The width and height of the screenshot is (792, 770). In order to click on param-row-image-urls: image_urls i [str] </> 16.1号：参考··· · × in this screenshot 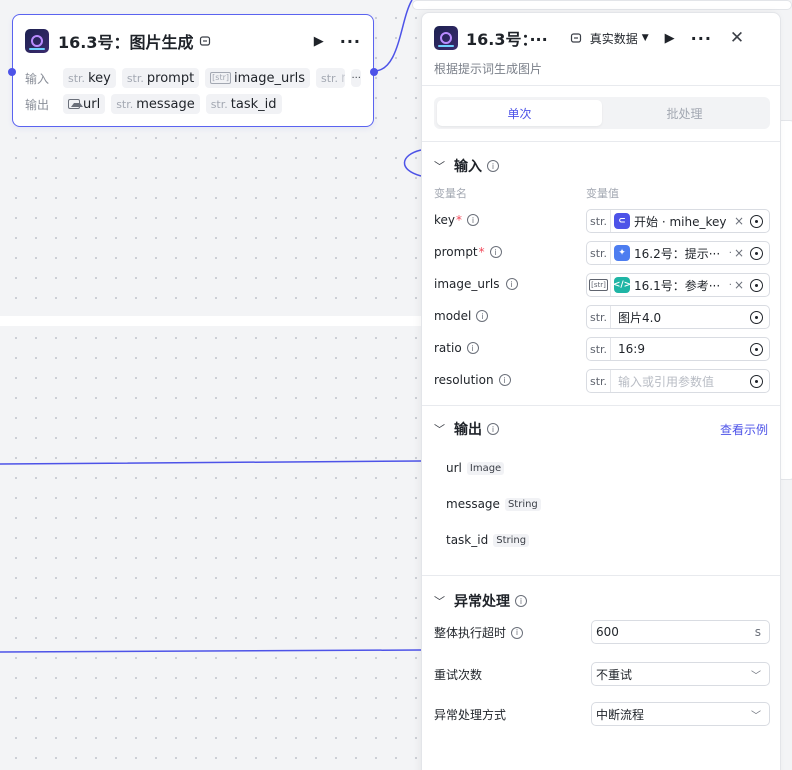, I will do `click(602, 285)`.